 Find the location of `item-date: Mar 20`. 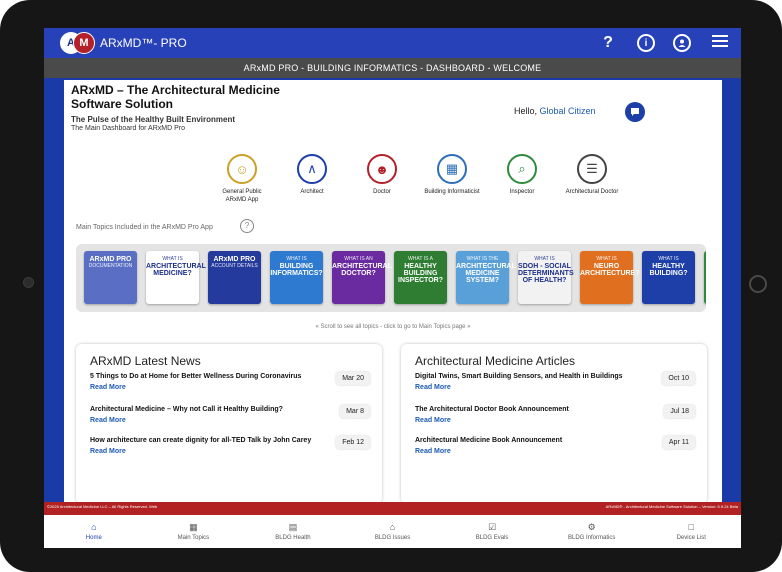

item-date: Mar 20 is located at coordinates (353, 378).